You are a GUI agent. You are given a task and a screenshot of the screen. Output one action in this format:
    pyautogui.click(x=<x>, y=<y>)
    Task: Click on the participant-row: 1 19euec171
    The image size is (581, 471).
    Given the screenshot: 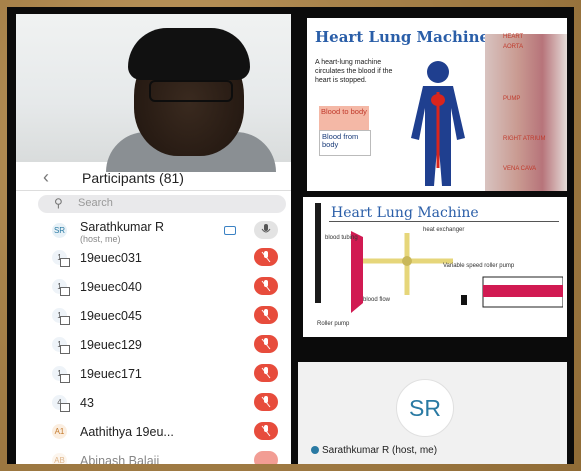 What is the action you would take?
    pyautogui.click(x=153, y=374)
    